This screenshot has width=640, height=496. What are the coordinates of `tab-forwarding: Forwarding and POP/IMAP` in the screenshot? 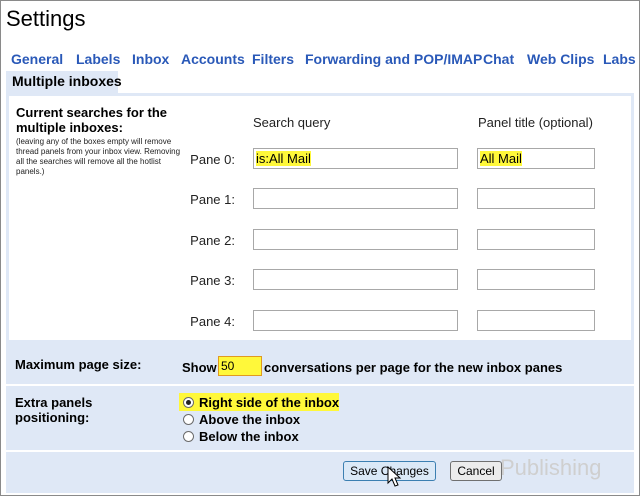 It's located at (393, 59).